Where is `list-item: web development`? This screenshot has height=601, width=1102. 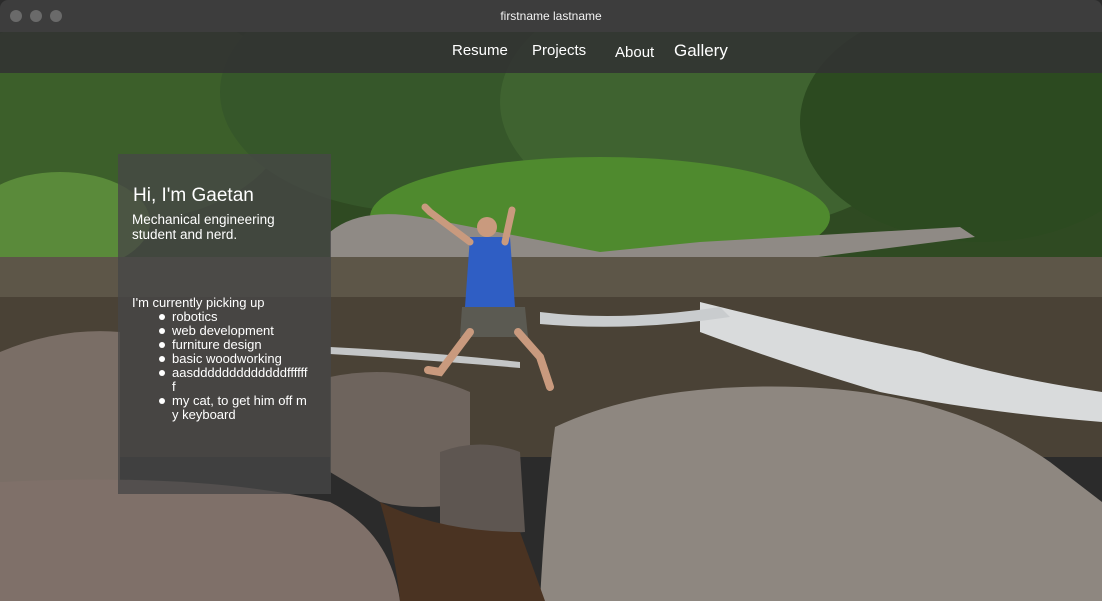
list-item: web development is located at coordinates (233, 331).